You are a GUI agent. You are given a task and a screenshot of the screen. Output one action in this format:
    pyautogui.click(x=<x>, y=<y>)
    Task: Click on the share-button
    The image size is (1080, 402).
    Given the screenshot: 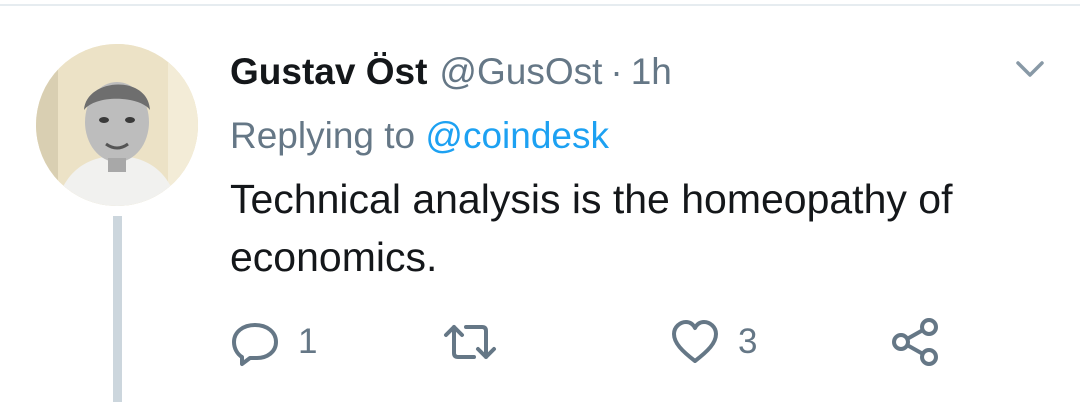 What is the action you would take?
    pyautogui.click(x=915, y=342)
    